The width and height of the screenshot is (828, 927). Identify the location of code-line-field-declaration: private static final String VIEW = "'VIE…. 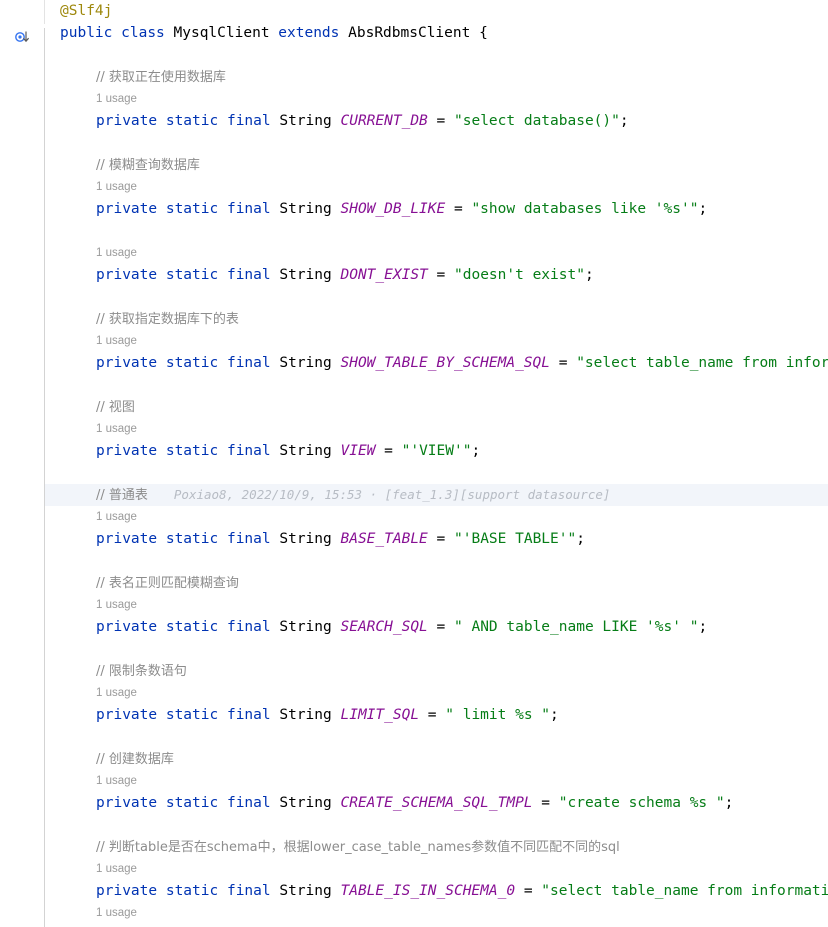
(414, 451).